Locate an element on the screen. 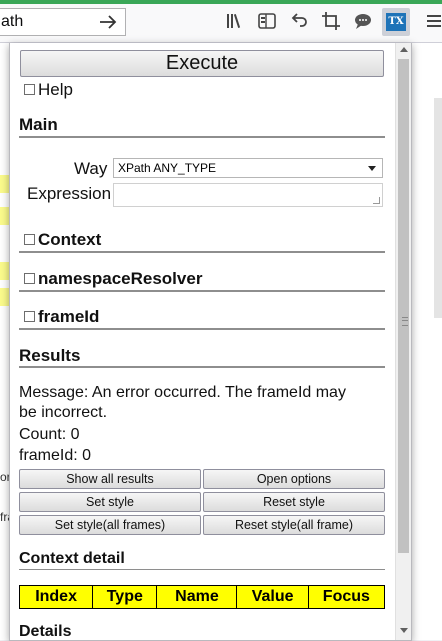  frameid-section-title: frameId is located at coordinates (69, 316).